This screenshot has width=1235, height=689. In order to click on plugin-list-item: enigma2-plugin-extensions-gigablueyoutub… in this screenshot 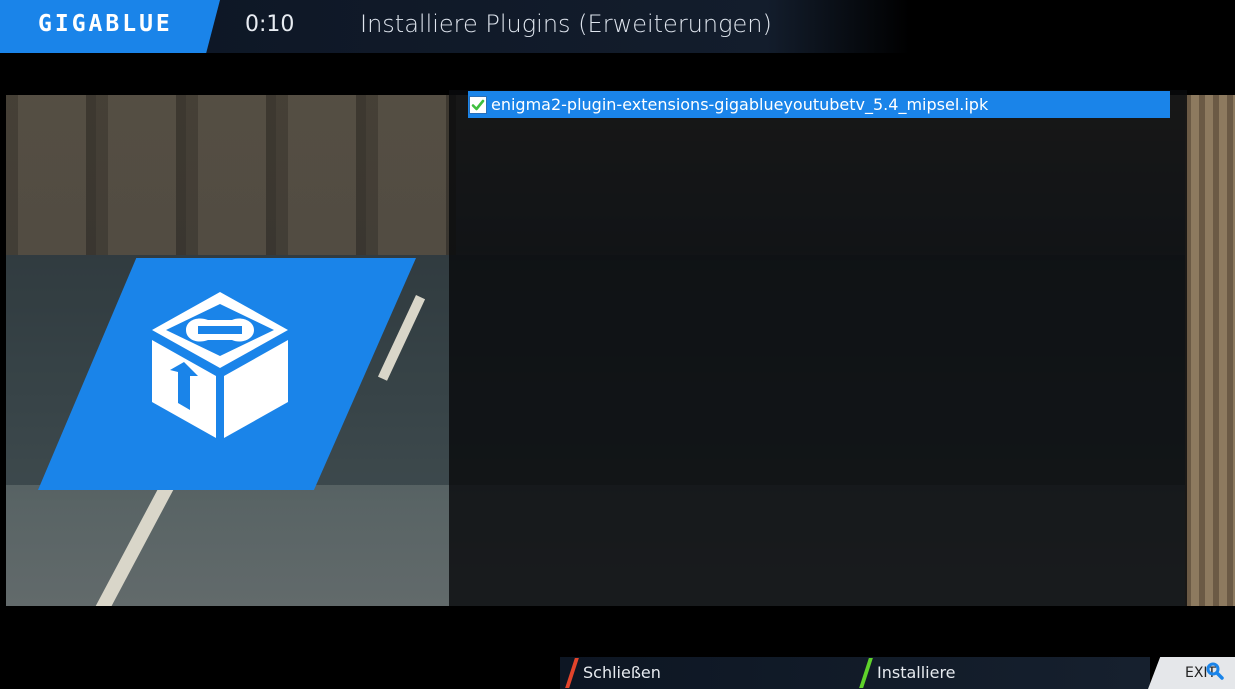, I will do `click(819, 104)`.